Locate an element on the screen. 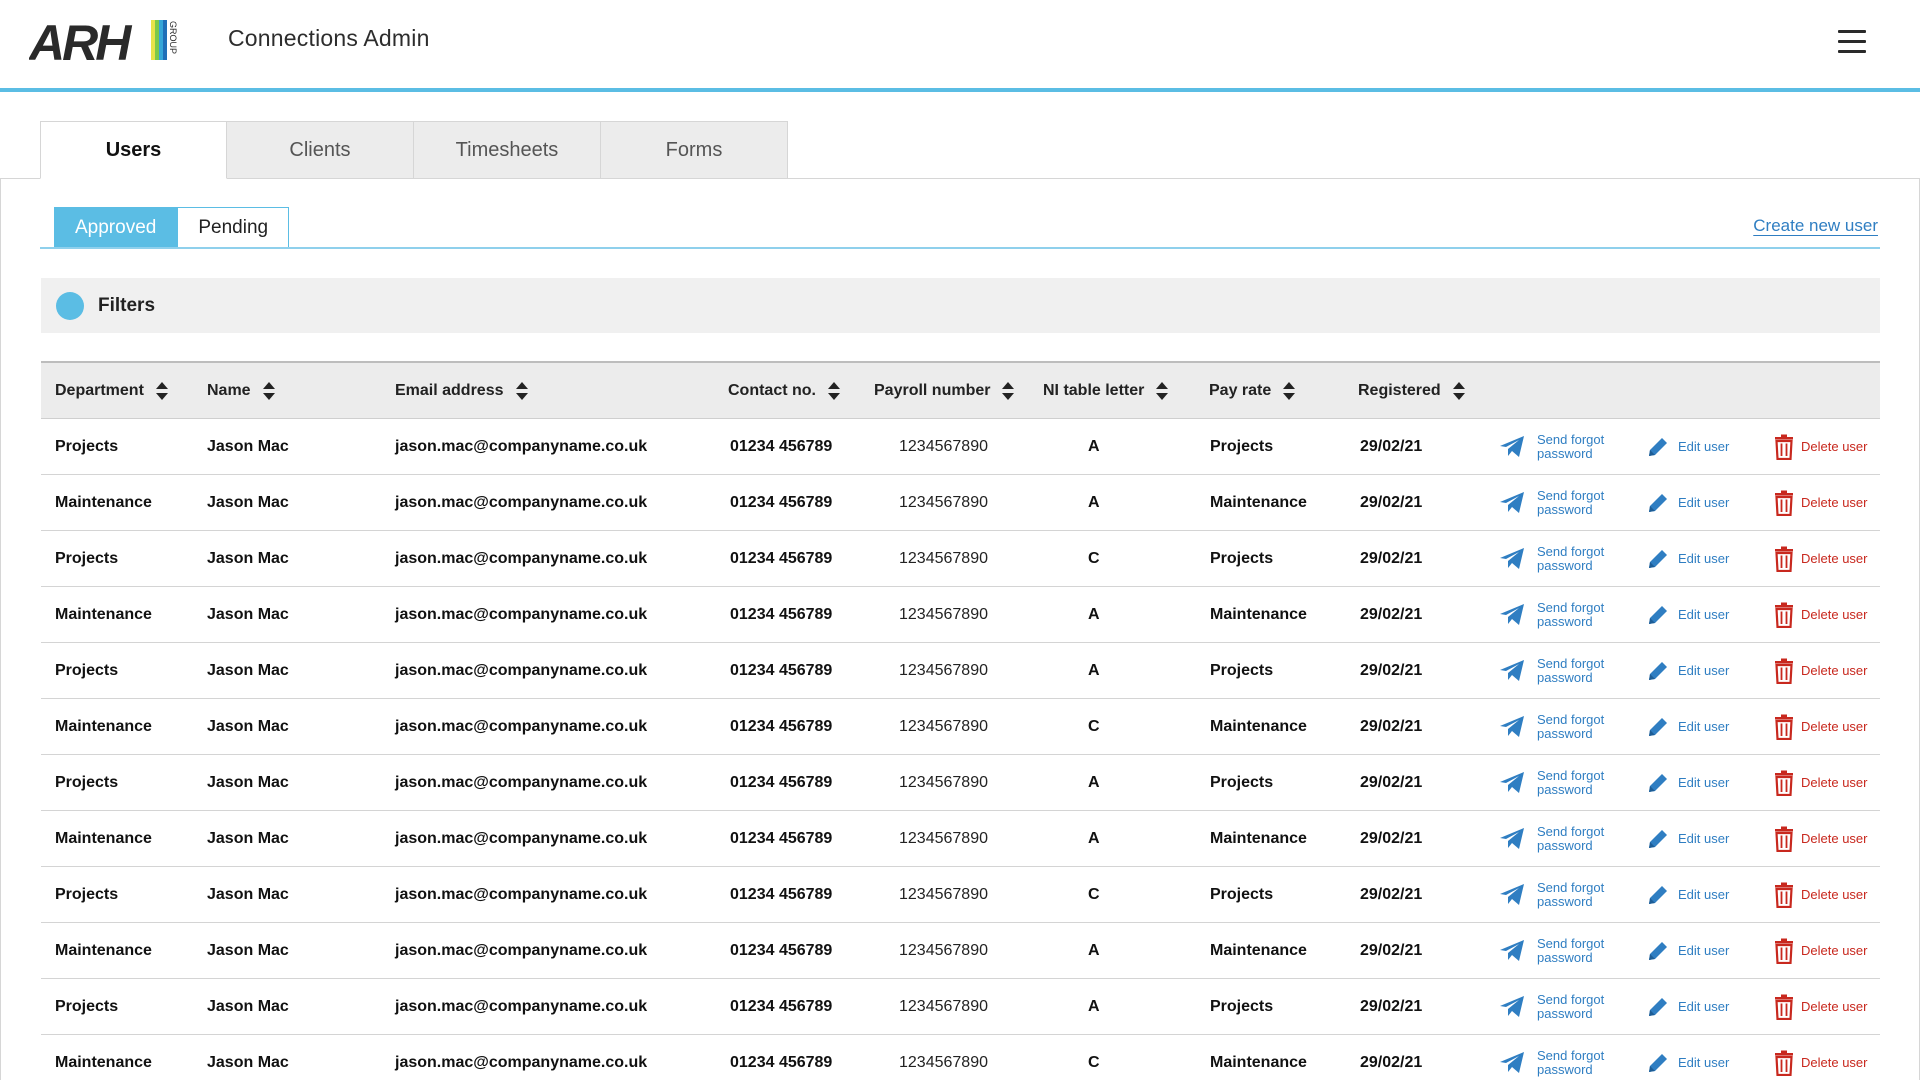 The image size is (1920, 1080). department-header: Department is located at coordinates (111, 391).